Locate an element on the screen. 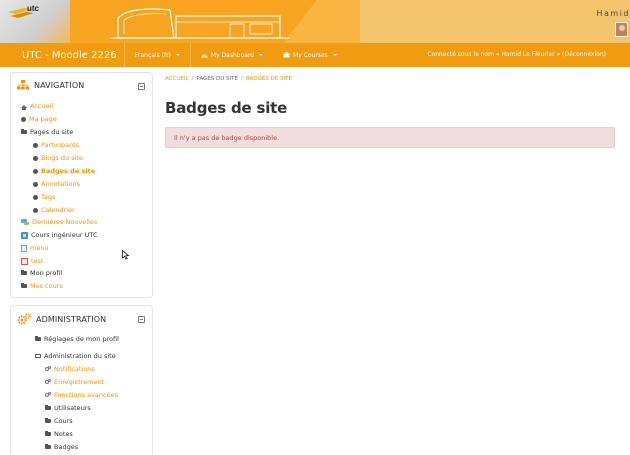 This screenshot has height=455, width=630. nav-item-calendrier: Calendrier is located at coordinates (54, 210).